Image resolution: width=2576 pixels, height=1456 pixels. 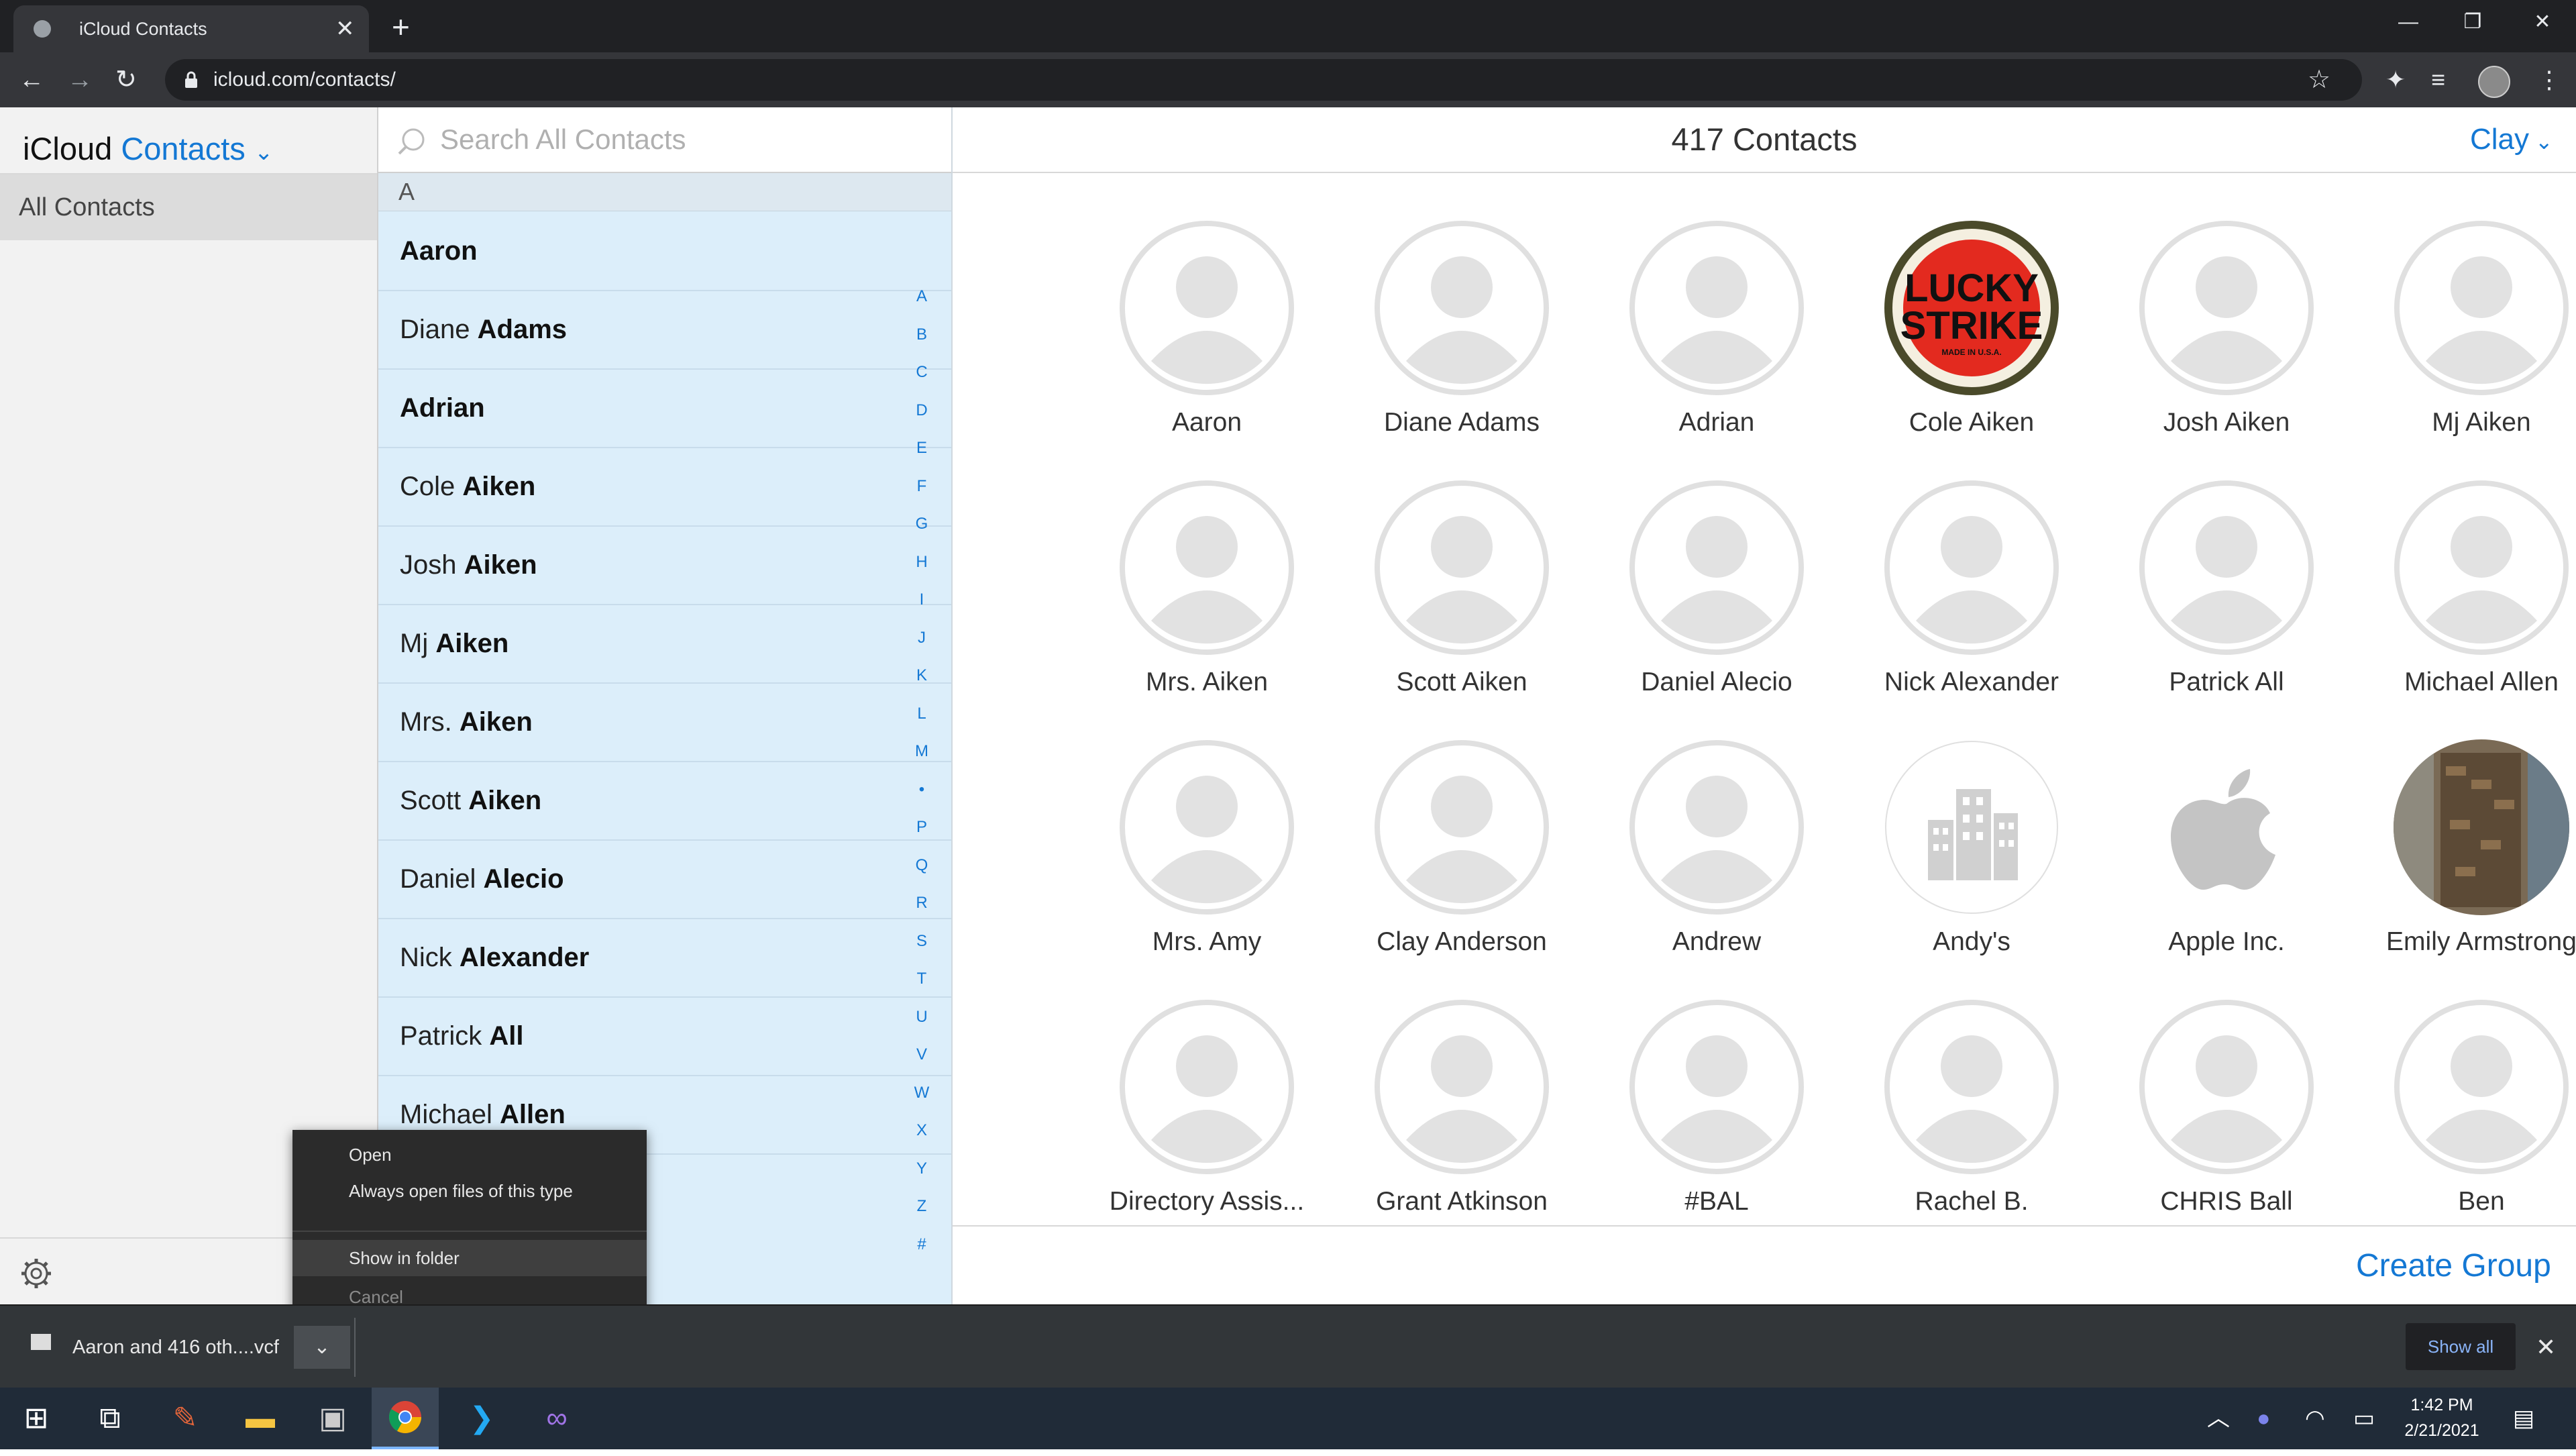 What do you see at coordinates (921, 752) in the screenshot?
I see `index-letter: M` at bounding box center [921, 752].